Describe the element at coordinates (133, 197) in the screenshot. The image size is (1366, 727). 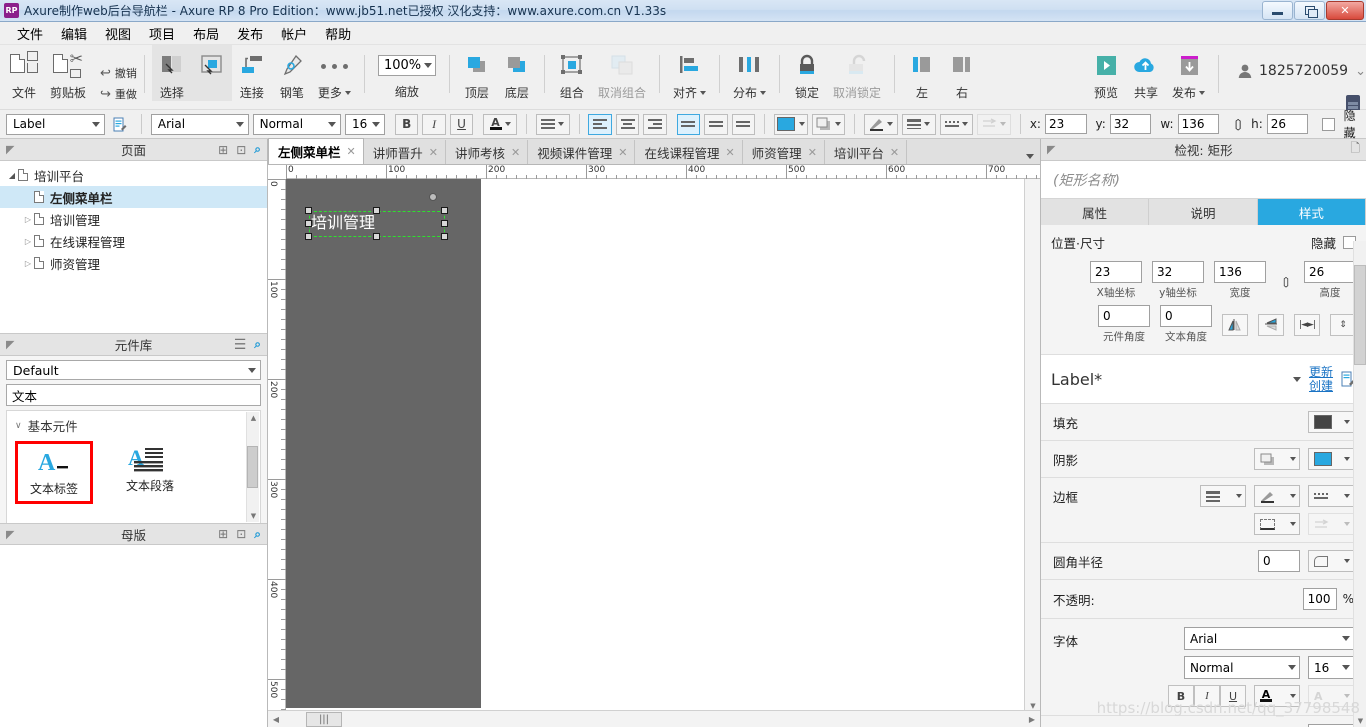
I see `tree-item-1: 左侧菜单栏` at that location.